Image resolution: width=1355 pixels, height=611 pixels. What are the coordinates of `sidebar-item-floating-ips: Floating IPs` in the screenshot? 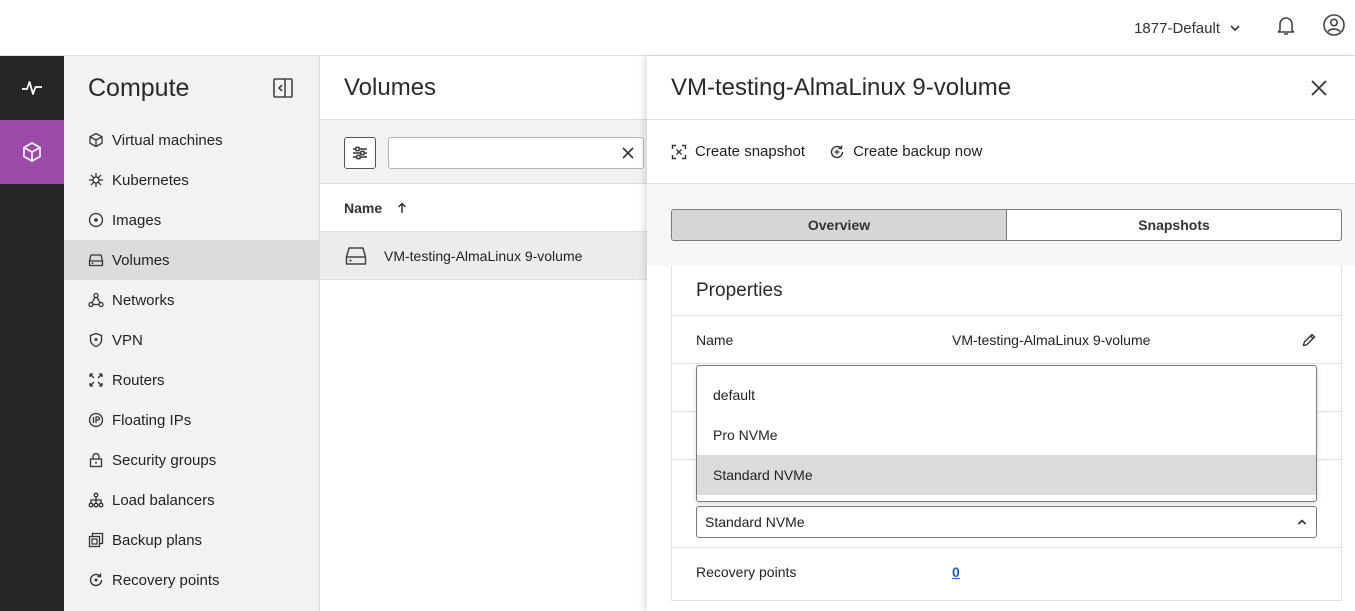 It's located at (191, 420).